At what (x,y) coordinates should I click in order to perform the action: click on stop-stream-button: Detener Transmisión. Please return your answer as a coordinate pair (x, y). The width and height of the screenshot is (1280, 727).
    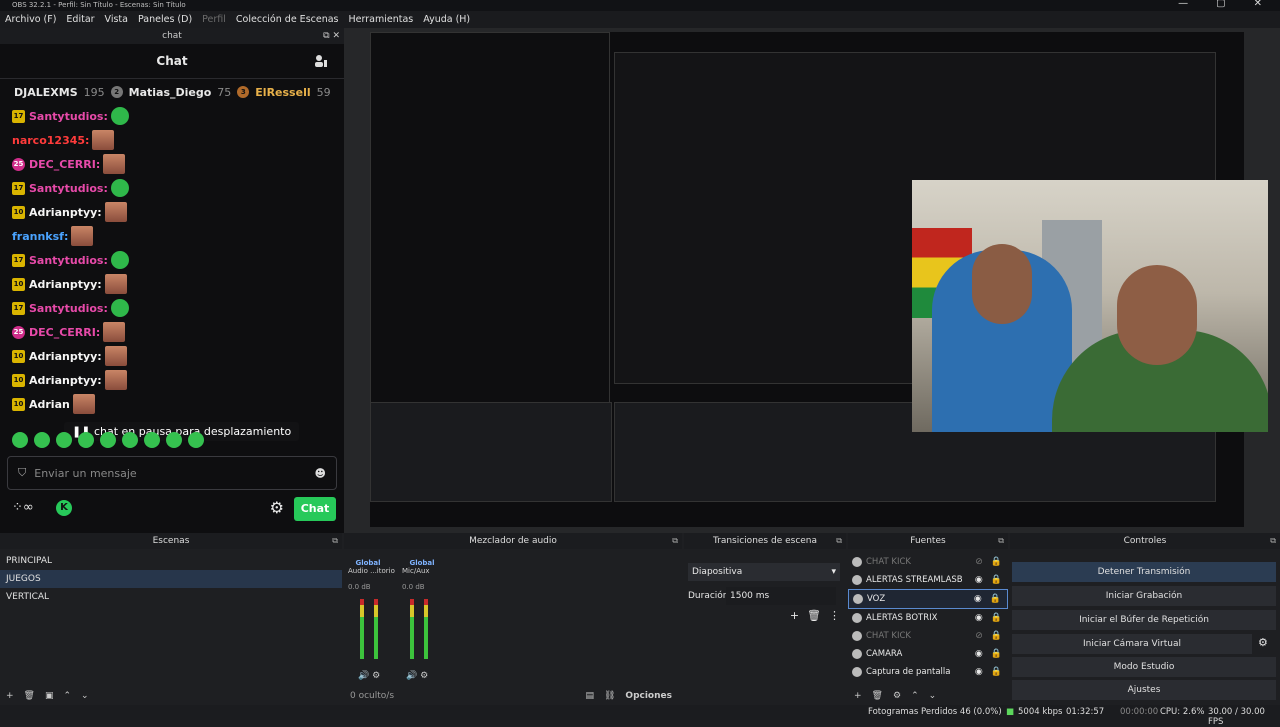
    Looking at the image, I should click on (1144, 572).